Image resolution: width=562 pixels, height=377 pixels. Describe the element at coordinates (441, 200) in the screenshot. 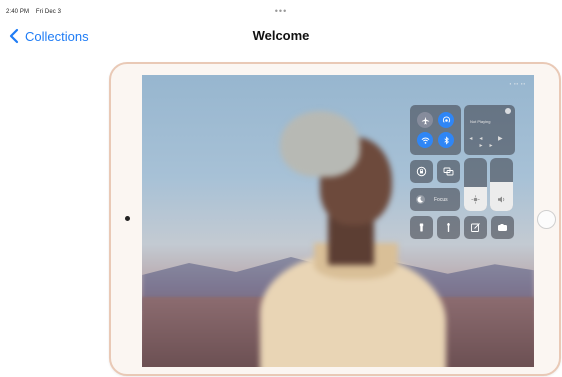

I see `focus-label: Focus` at that location.